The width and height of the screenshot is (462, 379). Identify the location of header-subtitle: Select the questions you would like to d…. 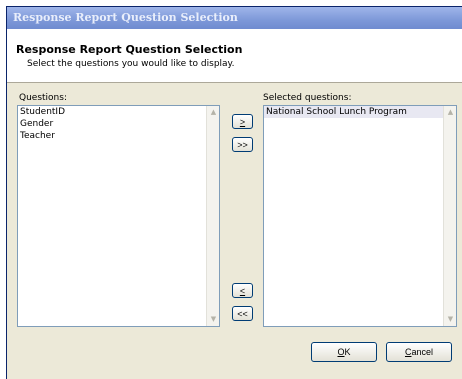
(131, 64).